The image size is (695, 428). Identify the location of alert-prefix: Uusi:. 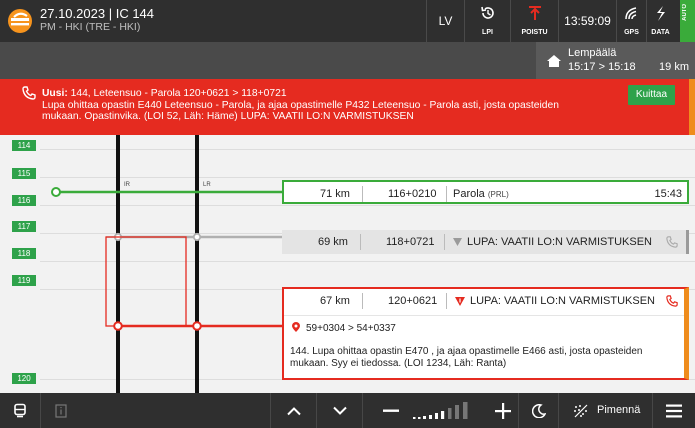
(55, 93).